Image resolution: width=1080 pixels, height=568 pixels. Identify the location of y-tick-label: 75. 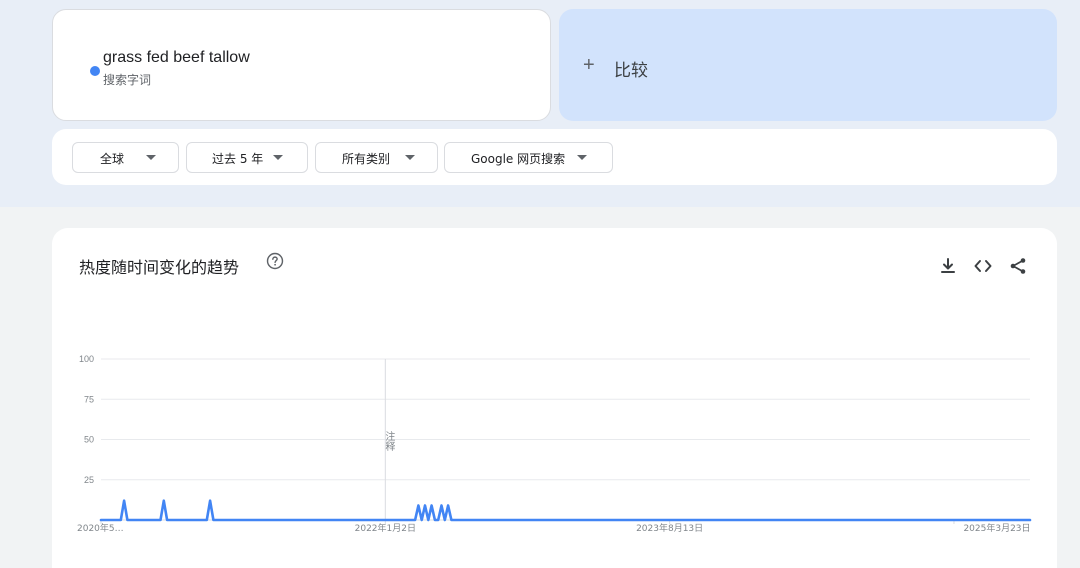
(89, 399).